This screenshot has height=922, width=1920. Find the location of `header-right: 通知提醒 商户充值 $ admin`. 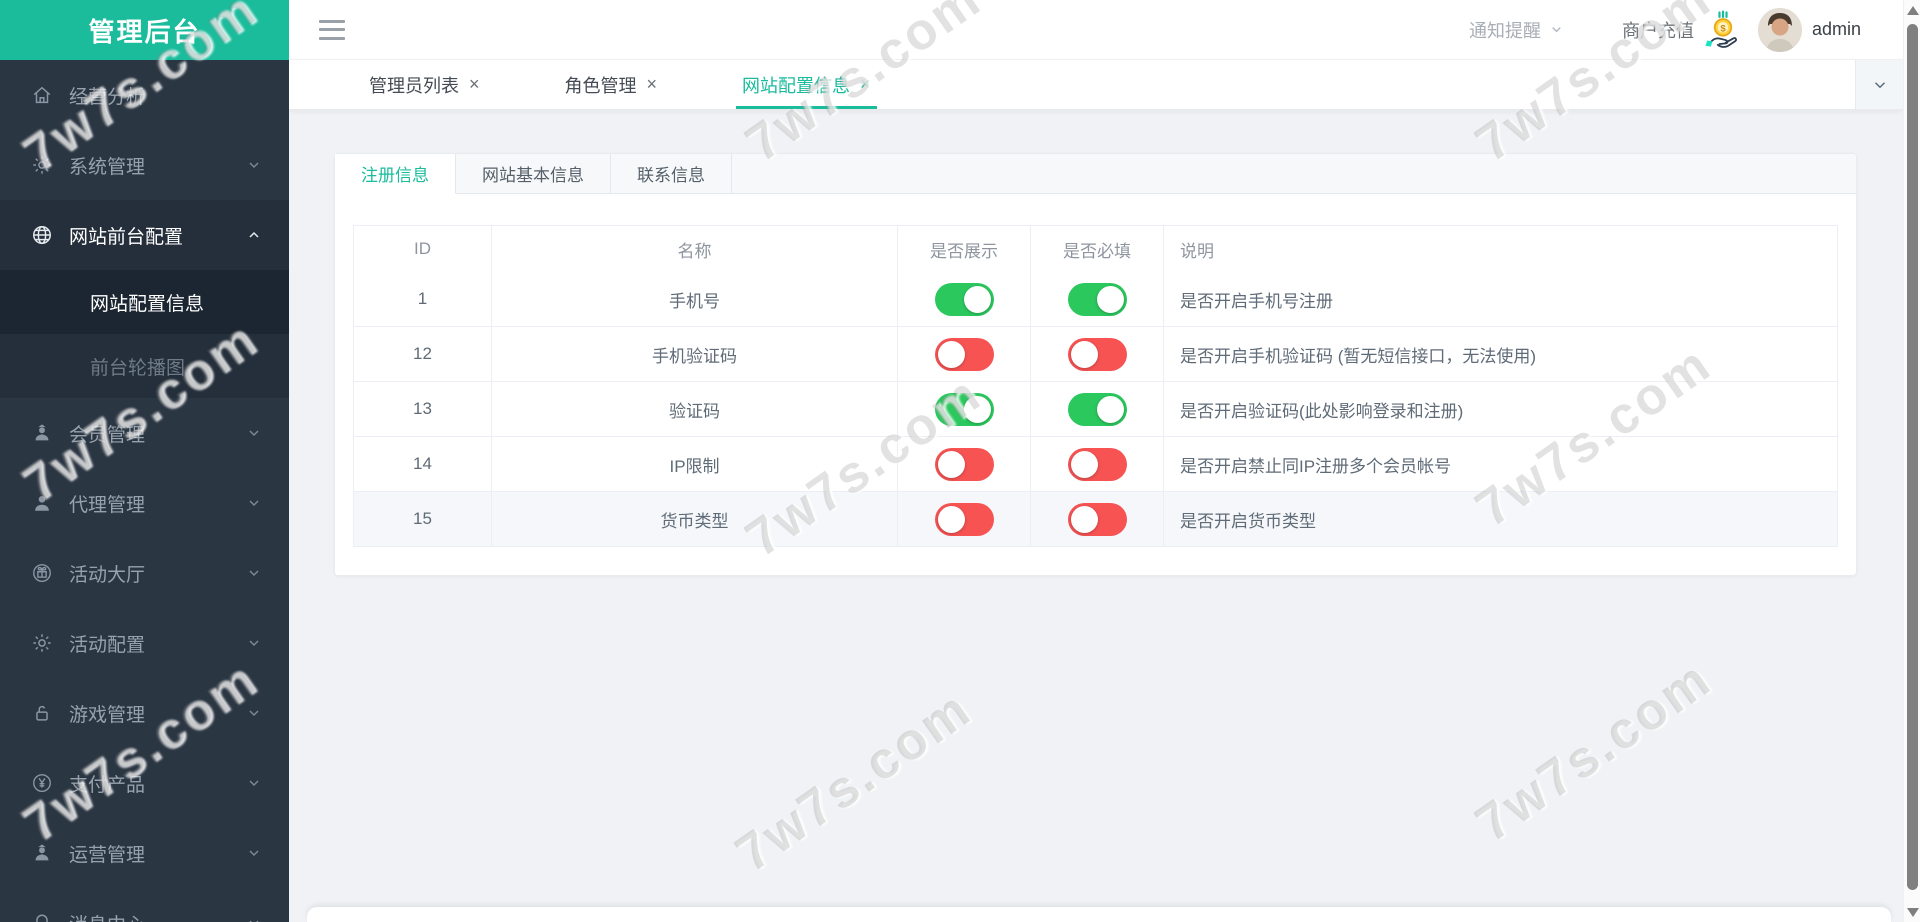

header-right: 通知提醒 商户充值 $ admin is located at coordinates (1665, 29).